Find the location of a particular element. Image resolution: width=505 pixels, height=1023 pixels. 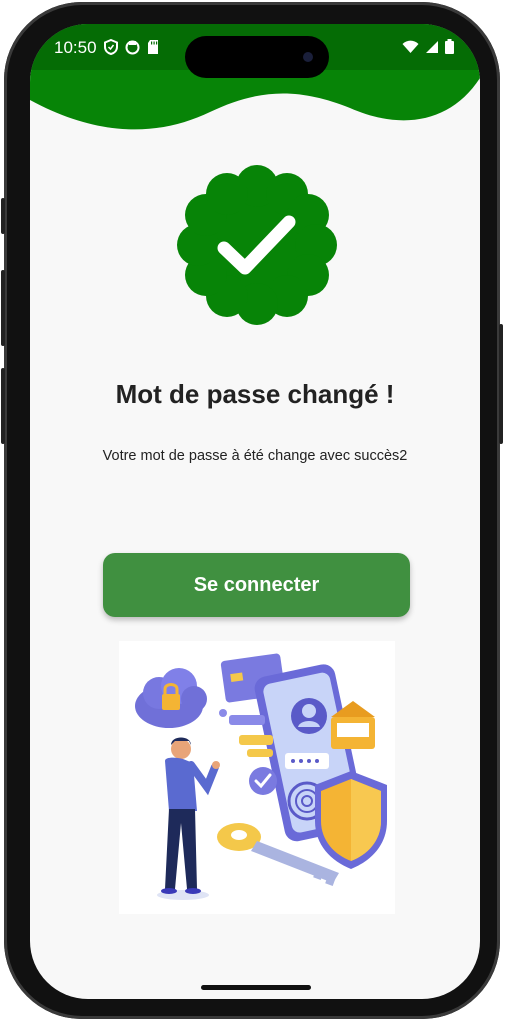

volume-up-button is located at coordinates (3, 308).